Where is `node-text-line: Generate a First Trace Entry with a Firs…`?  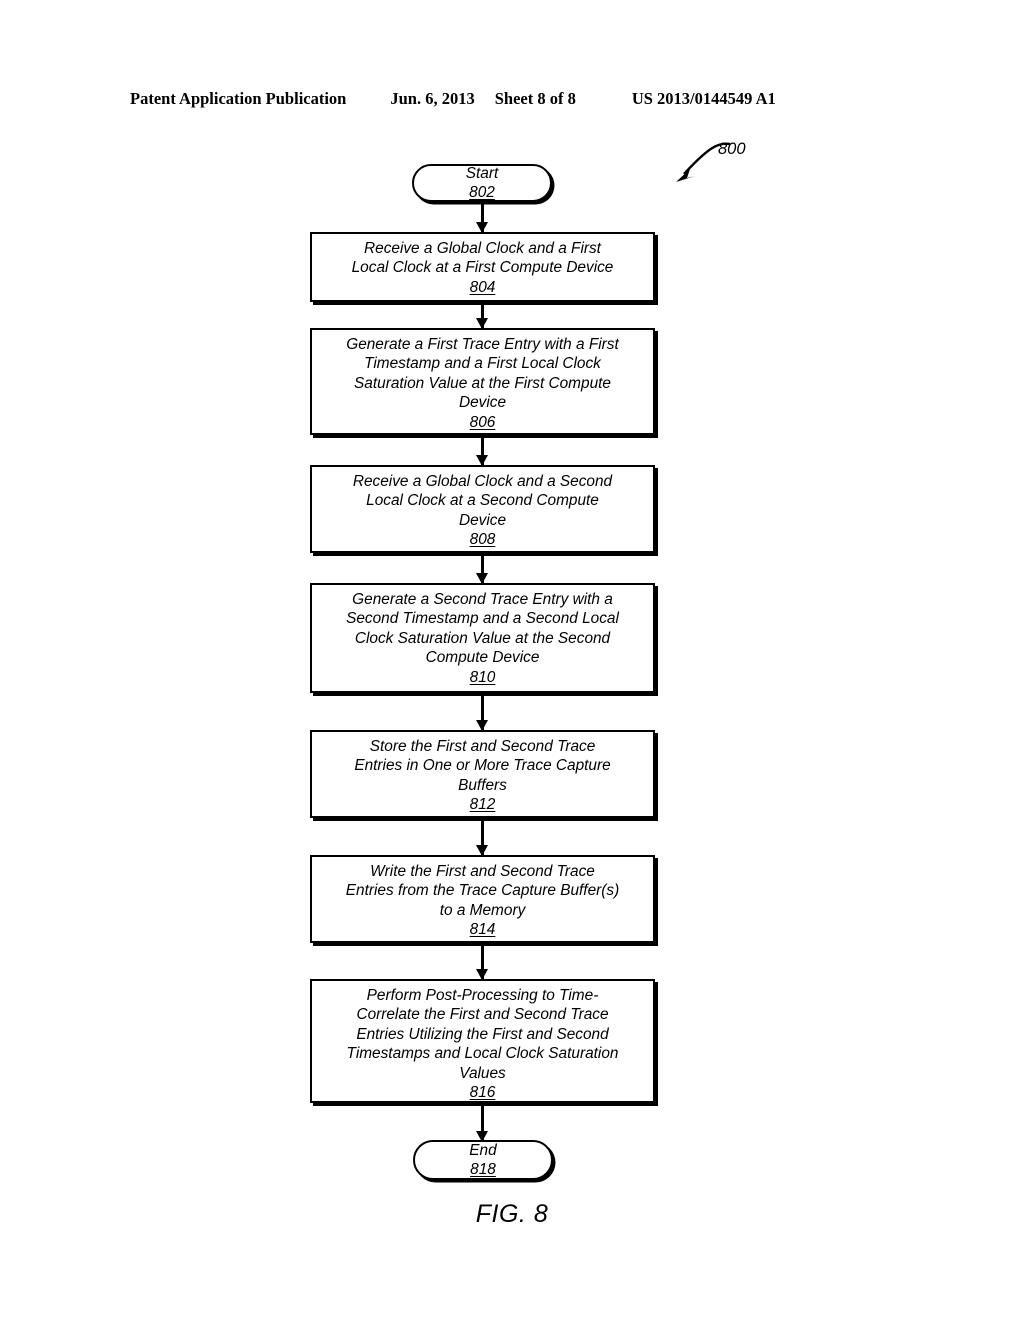 node-text-line: Generate a First Trace Entry with a Firs… is located at coordinates (482, 344).